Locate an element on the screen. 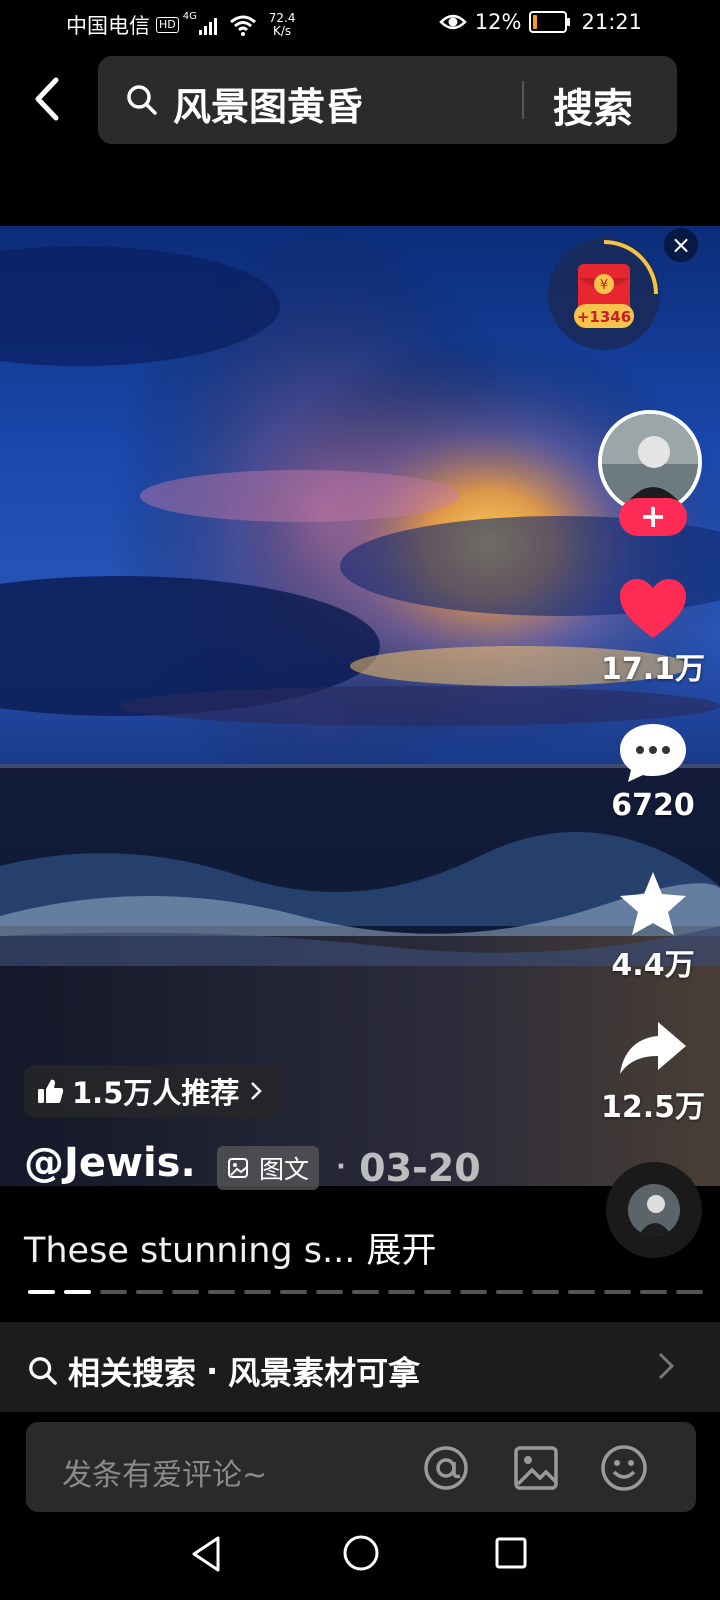 The width and height of the screenshot is (720, 1600). share-count: 12.5万 is located at coordinates (653, 1107).